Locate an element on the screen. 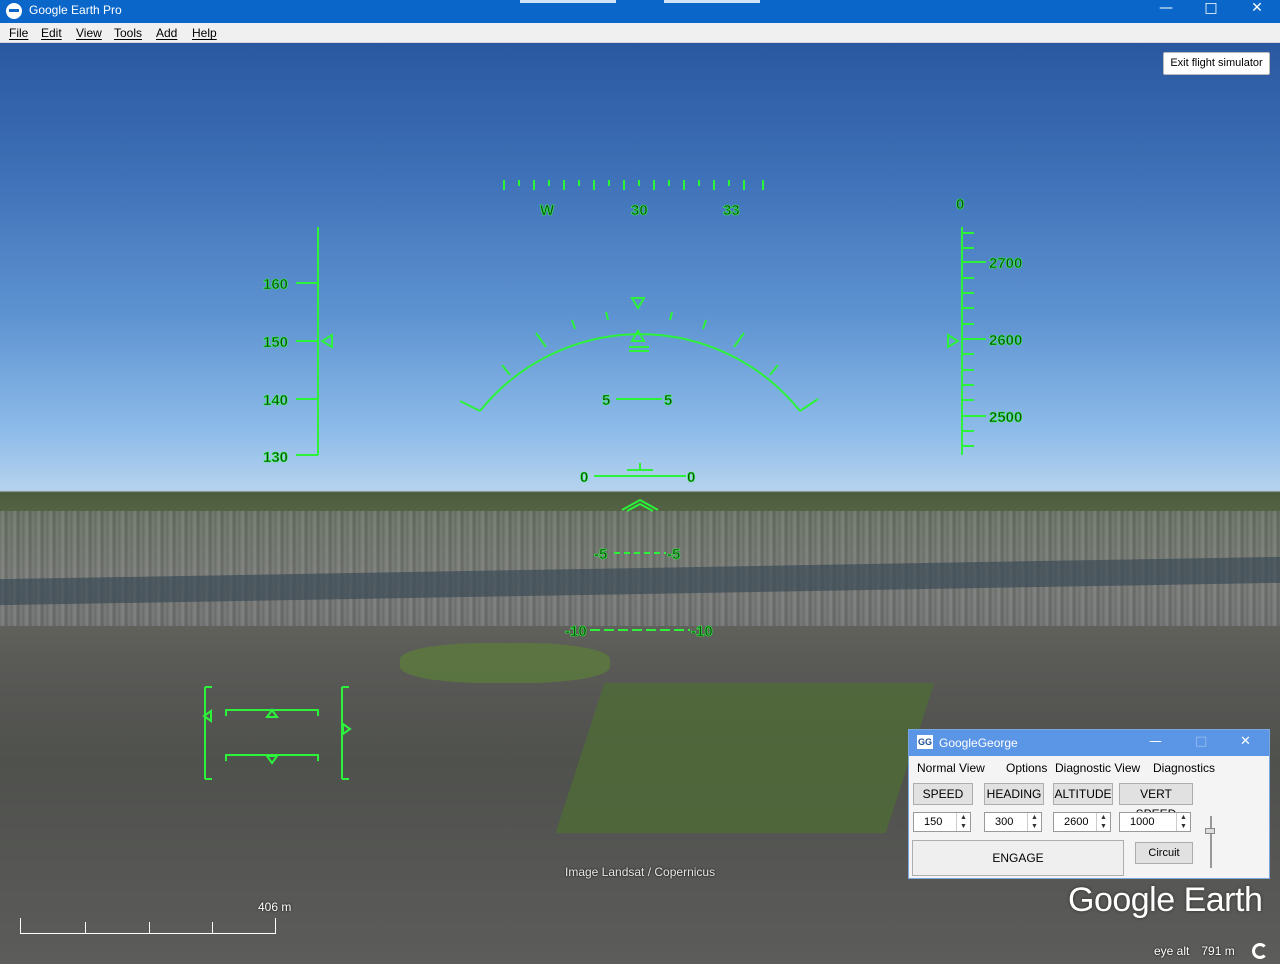  mini-hud is located at coordinates (277, 733).